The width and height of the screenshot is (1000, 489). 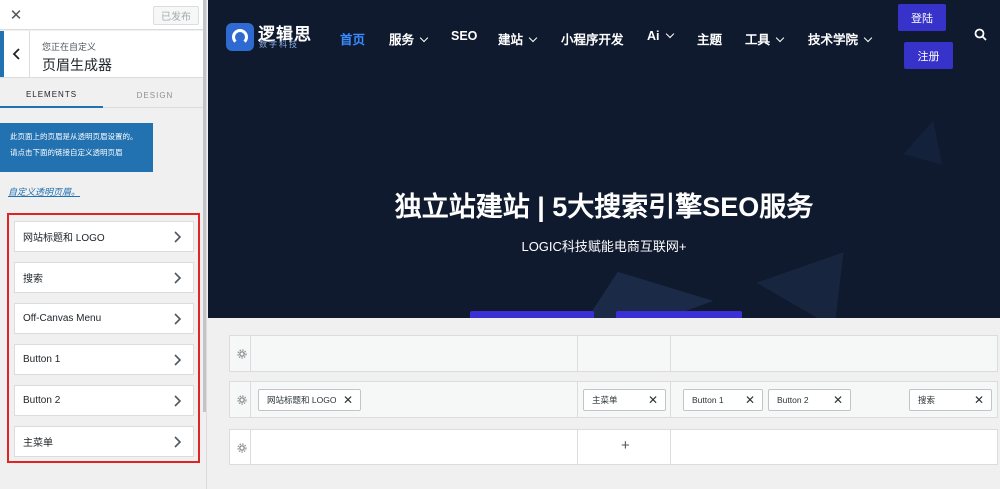 I want to click on chip-label: 主菜单, so click(x=605, y=400).